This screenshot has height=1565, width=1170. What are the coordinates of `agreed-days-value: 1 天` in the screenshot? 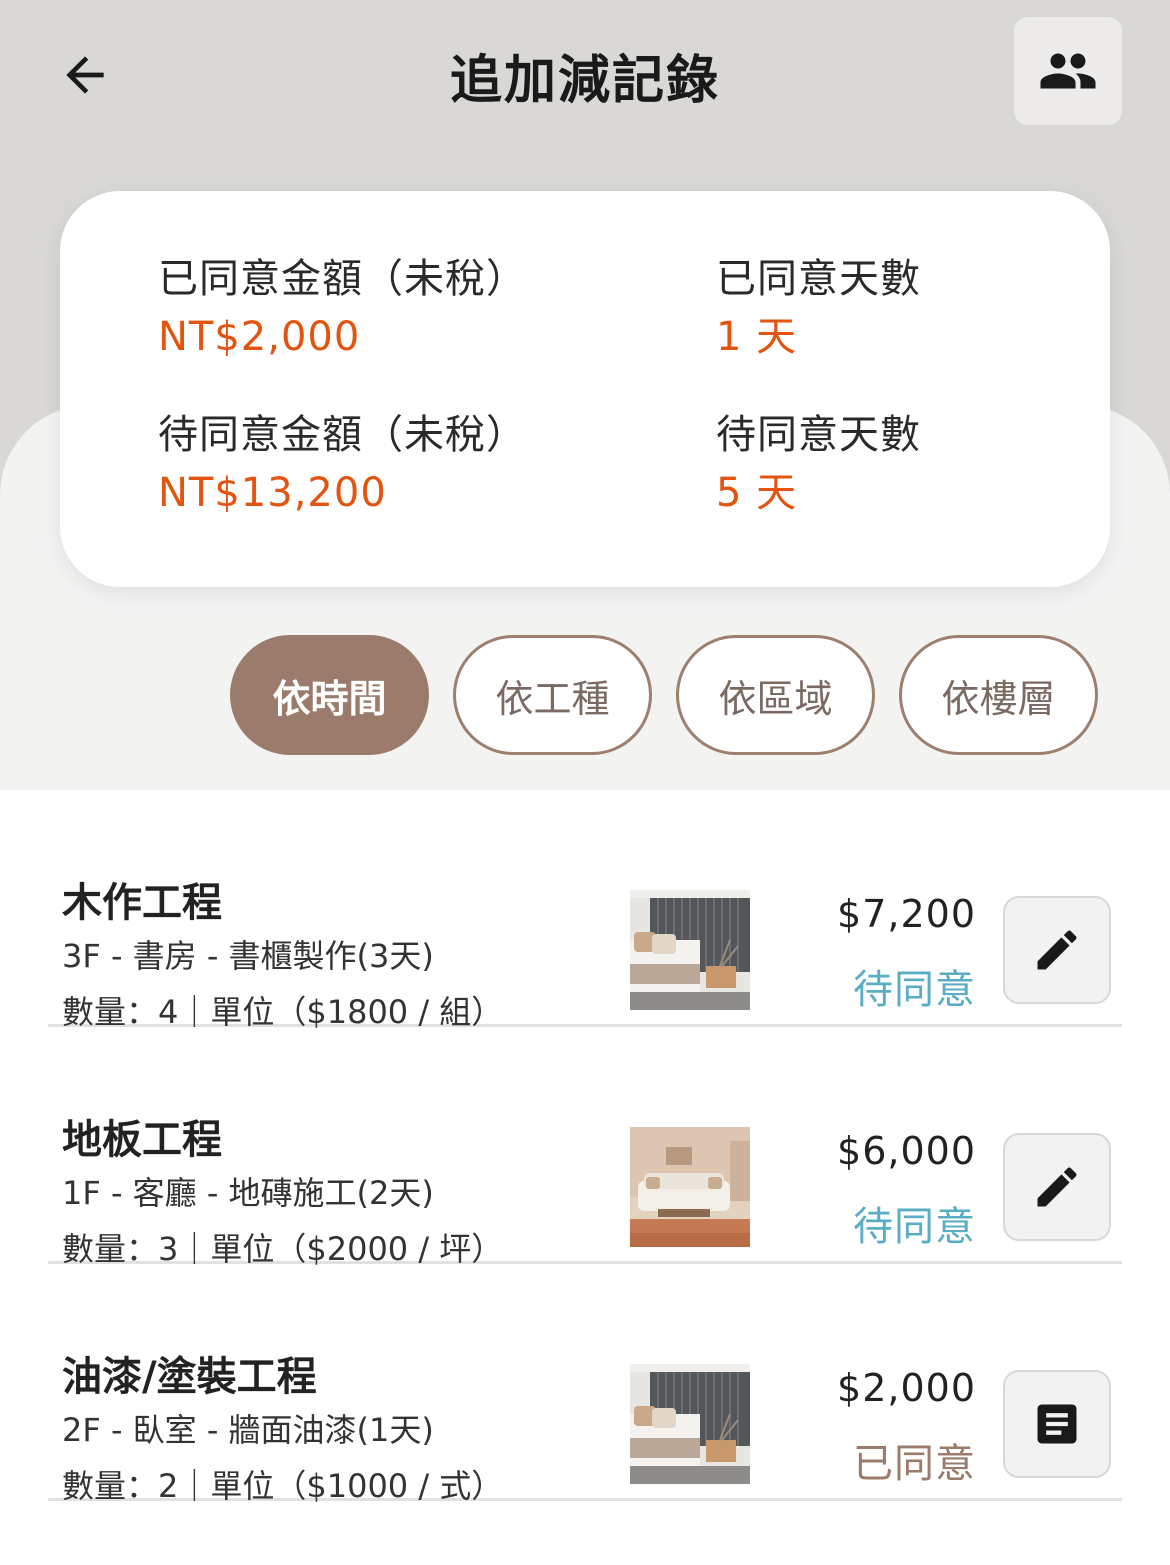 It's located at (757, 337).